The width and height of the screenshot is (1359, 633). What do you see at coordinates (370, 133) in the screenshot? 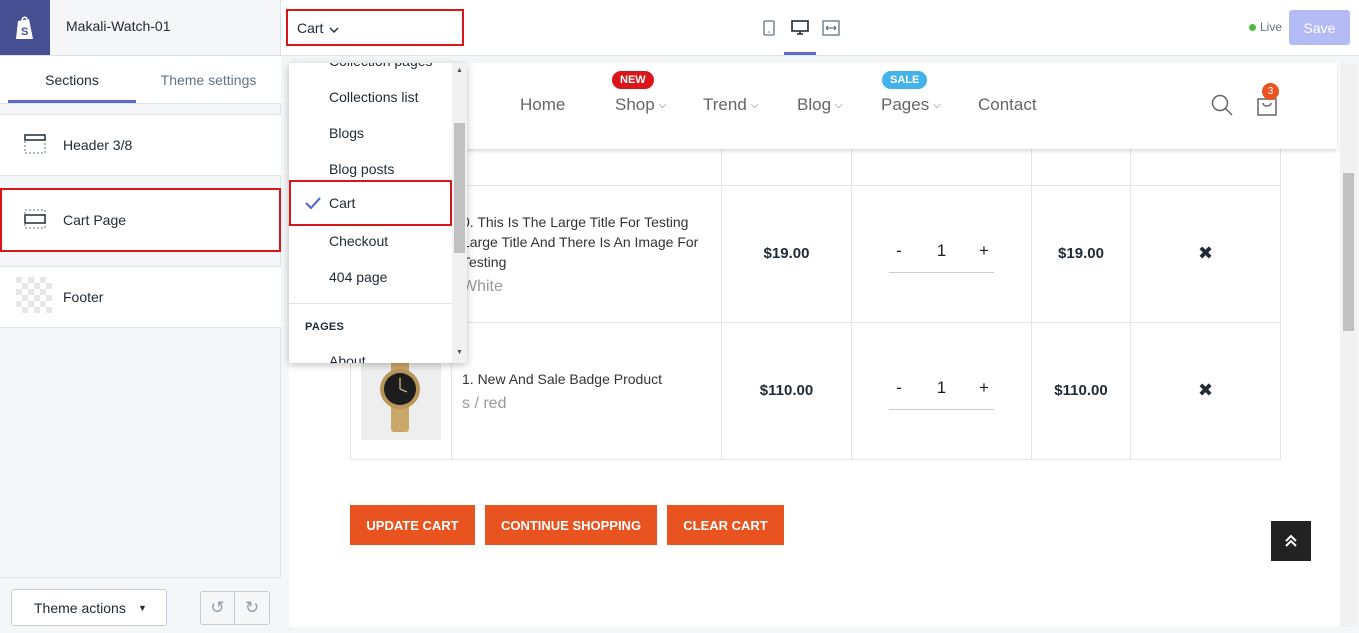
I see `dropdown-item: Blogs` at bounding box center [370, 133].